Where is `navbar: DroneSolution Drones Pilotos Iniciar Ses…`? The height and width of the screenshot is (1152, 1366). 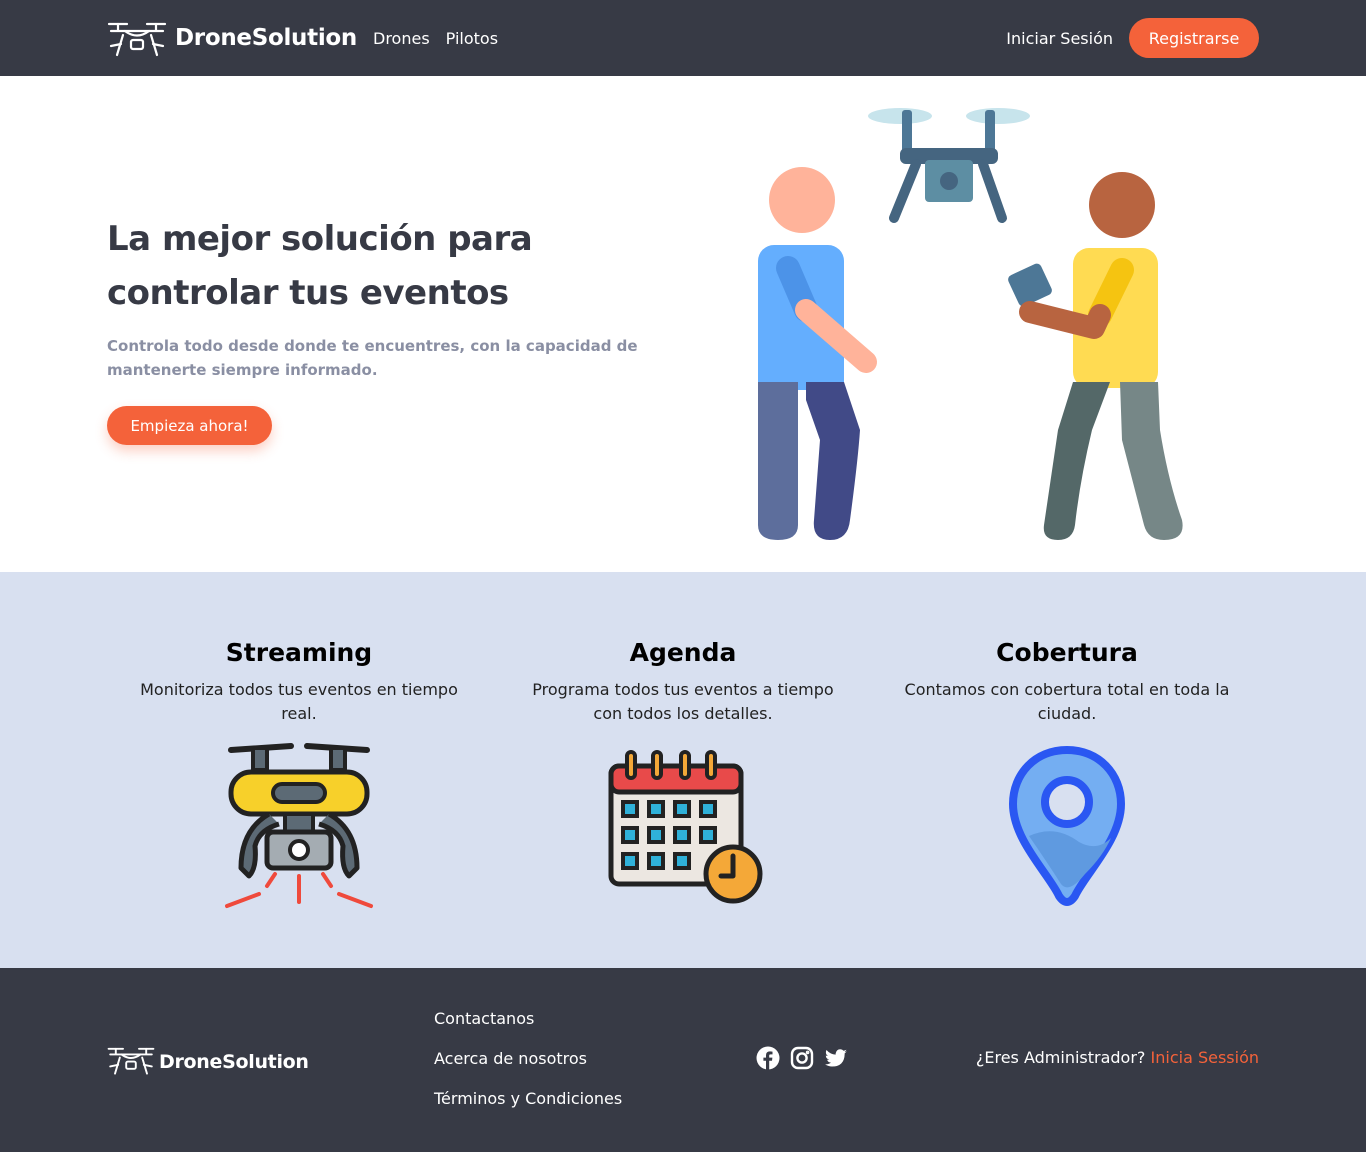
navbar: DroneSolution Drones Pilotos Iniciar Ses… is located at coordinates (683, 38).